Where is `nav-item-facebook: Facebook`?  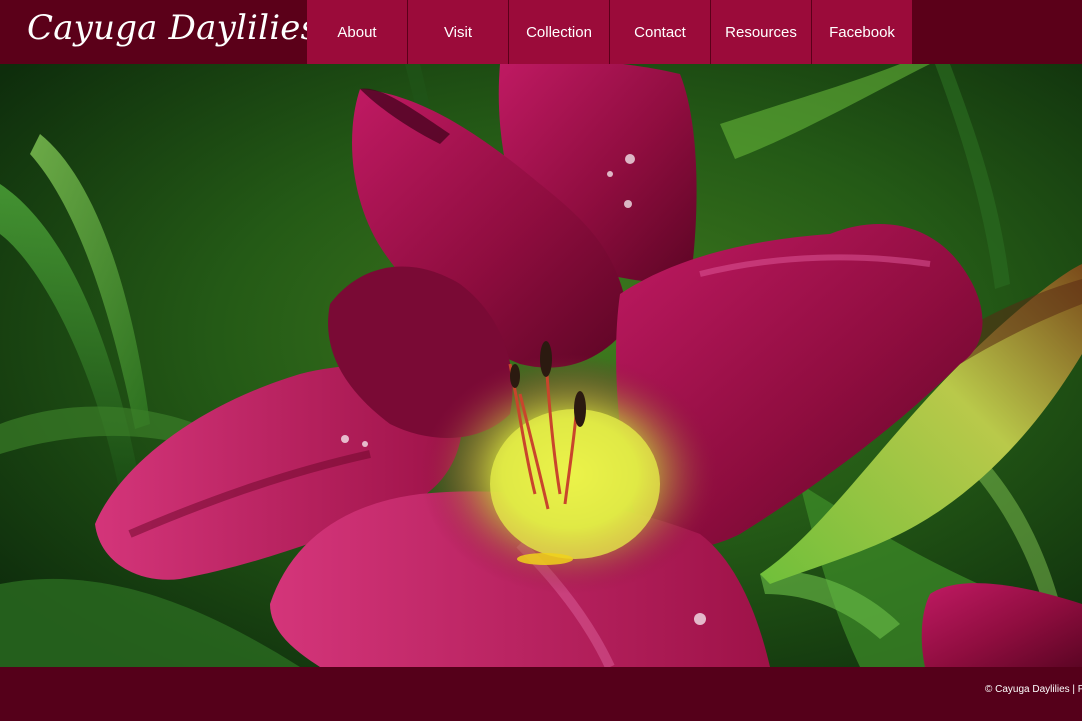
nav-item-facebook: Facebook is located at coordinates (862, 32).